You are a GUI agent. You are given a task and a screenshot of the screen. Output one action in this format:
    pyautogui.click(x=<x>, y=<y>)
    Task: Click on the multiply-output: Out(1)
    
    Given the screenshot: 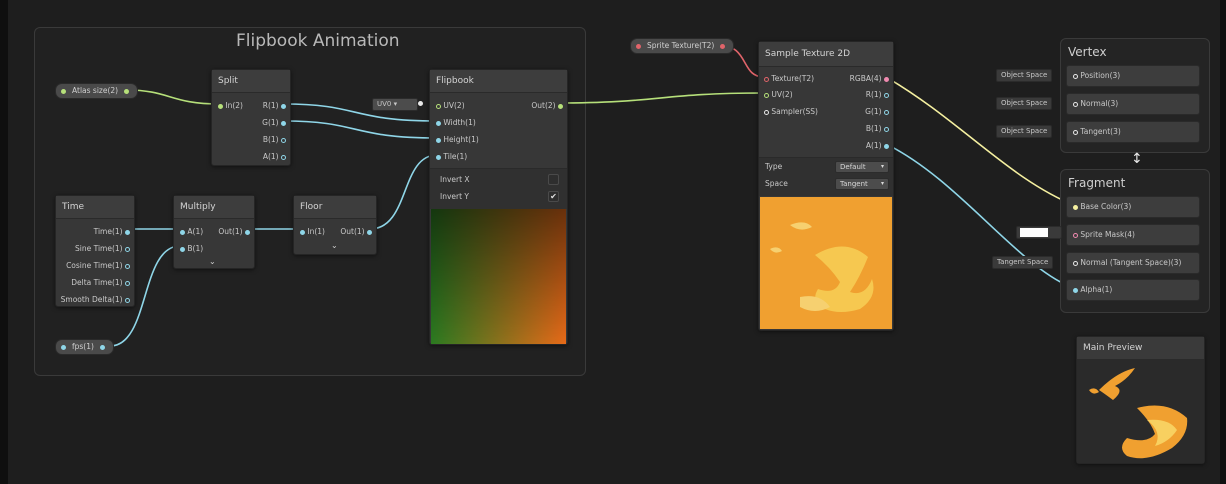 What is the action you would take?
    pyautogui.click(x=234, y=232)
    